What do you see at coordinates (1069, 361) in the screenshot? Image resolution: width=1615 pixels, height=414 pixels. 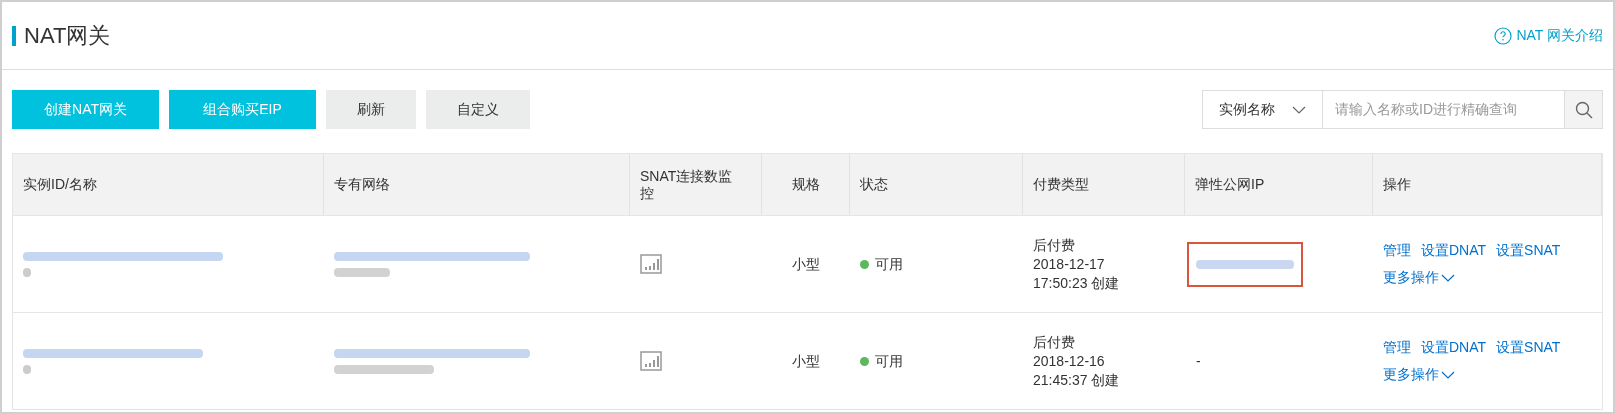 I see `billing-text: 2018-12-16` at bounding box center [1069, 361].